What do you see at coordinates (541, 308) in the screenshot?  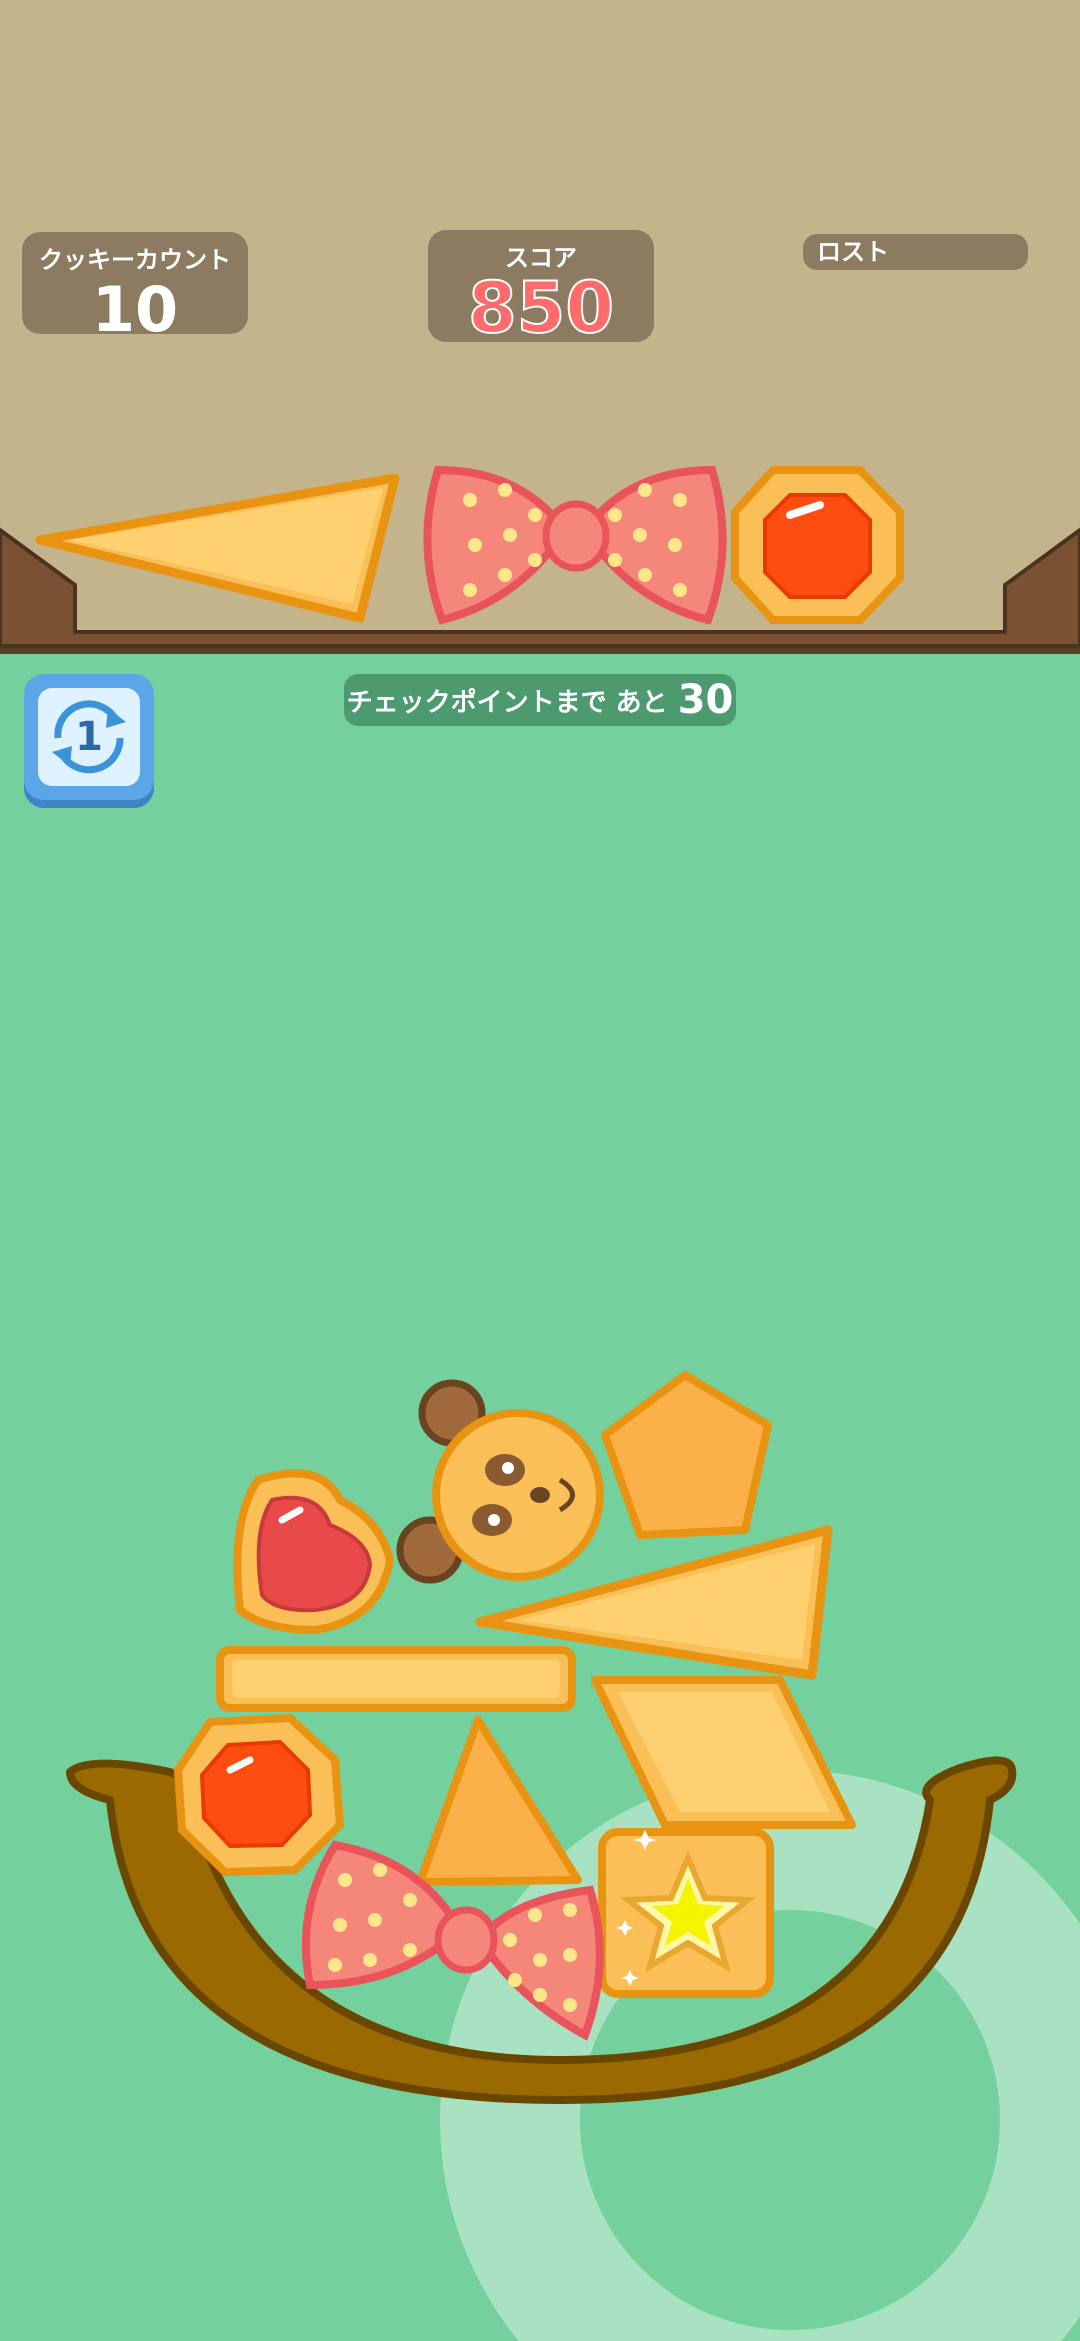 I see `score-value: 850` at bounding box center [541, 308].